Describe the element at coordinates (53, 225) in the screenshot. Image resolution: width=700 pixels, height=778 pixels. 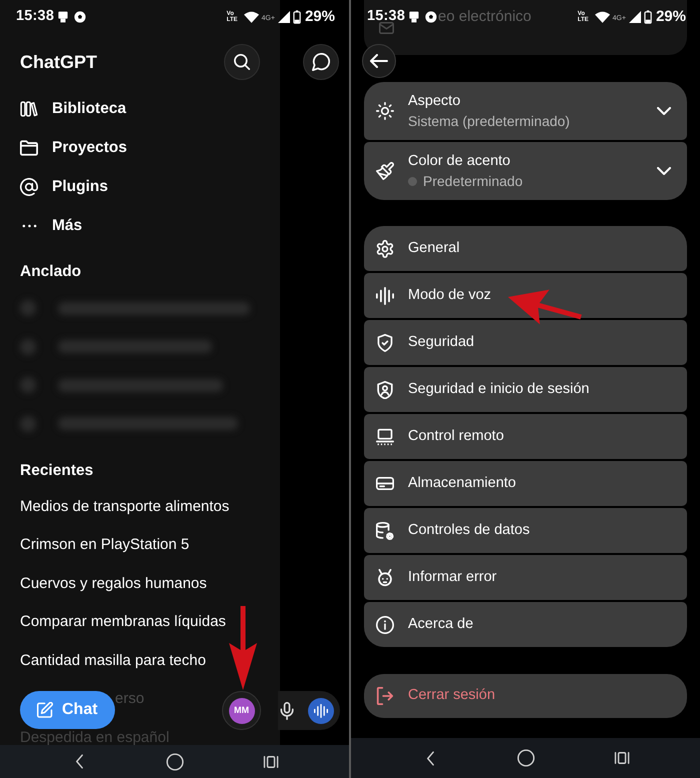
I see `drawer-menu-item: Más` at that location.